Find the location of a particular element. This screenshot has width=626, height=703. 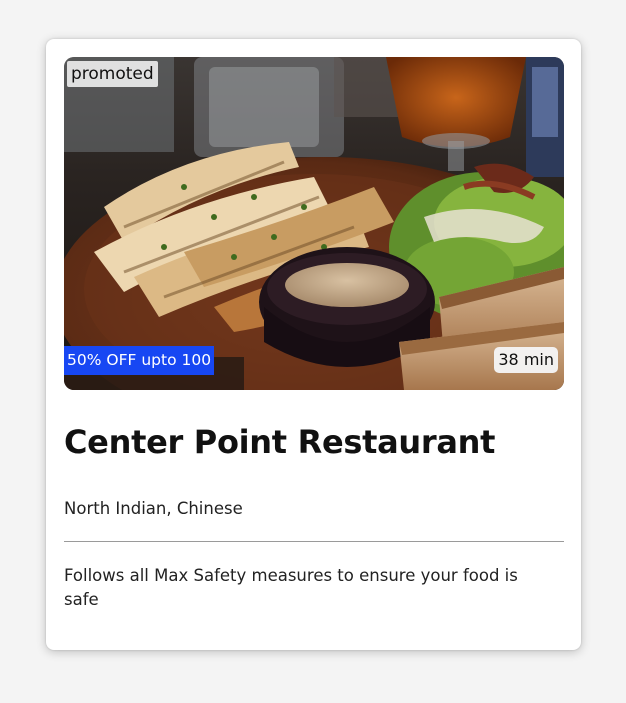

restaurant-name: Center Point Restaurant is located at coordinates (279, 442).